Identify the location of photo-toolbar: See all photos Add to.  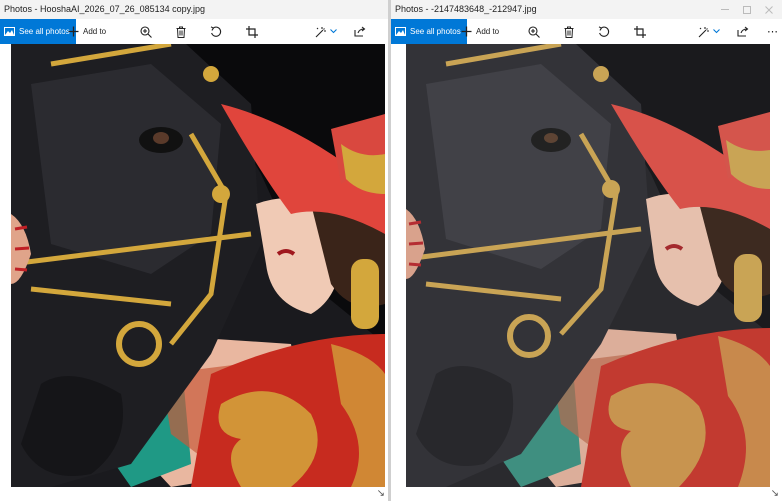
(194, 31).